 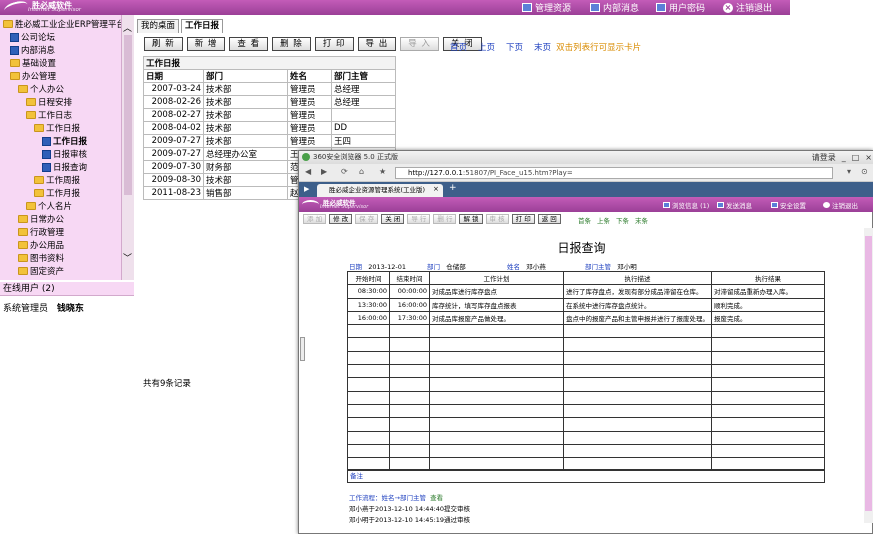 What do you see at coordinates (603, 220) in the screenshot?
I see `prev-record-link: 上条` at bounding box center [603, 220].